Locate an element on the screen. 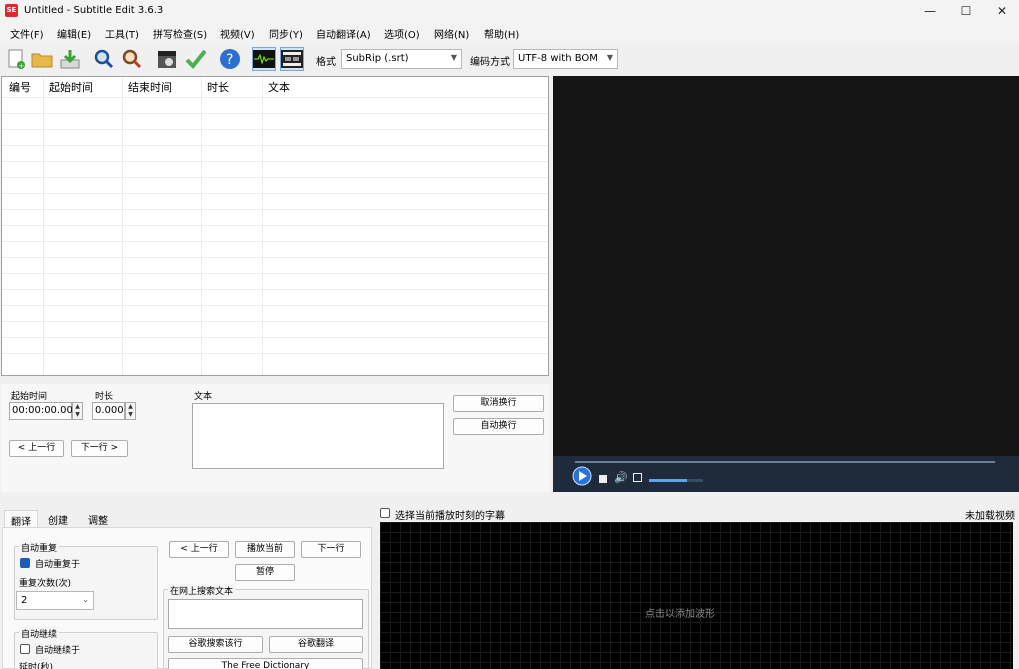 This screenshot has height=669, width=1019. column-header-number: 编号 is located at coordinates (20, 87).